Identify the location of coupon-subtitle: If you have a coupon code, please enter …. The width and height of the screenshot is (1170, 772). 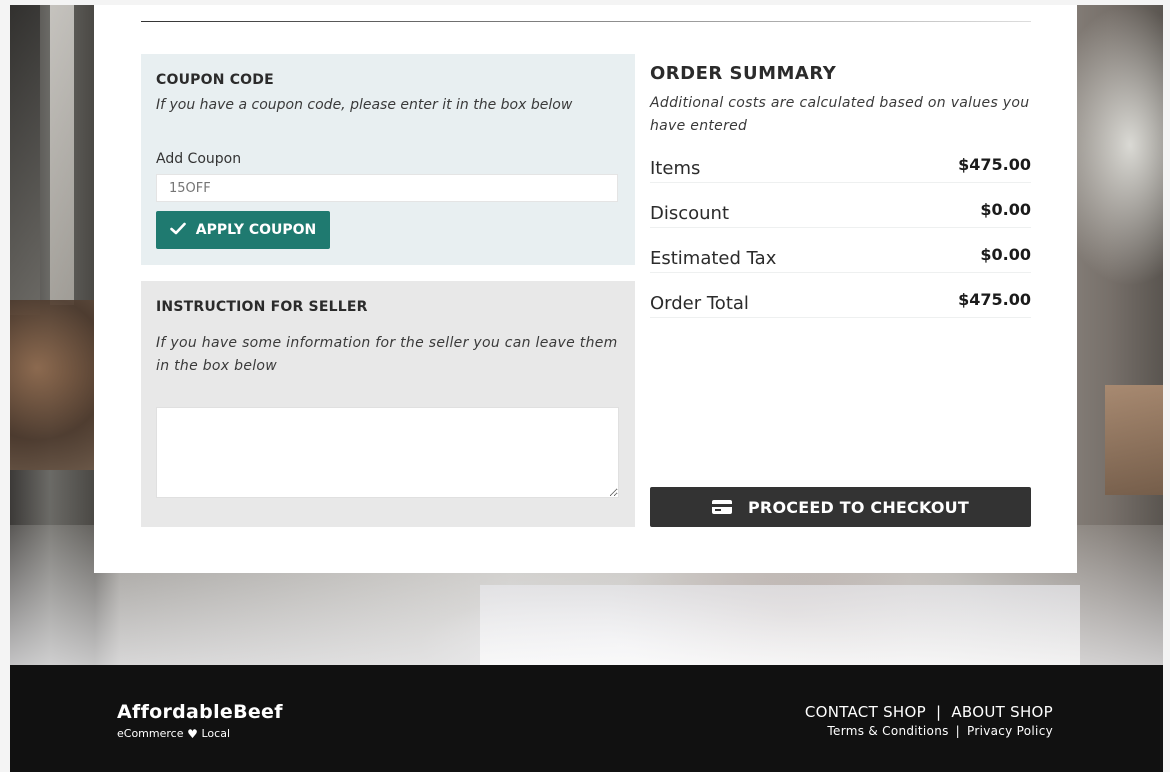
(364, 105).